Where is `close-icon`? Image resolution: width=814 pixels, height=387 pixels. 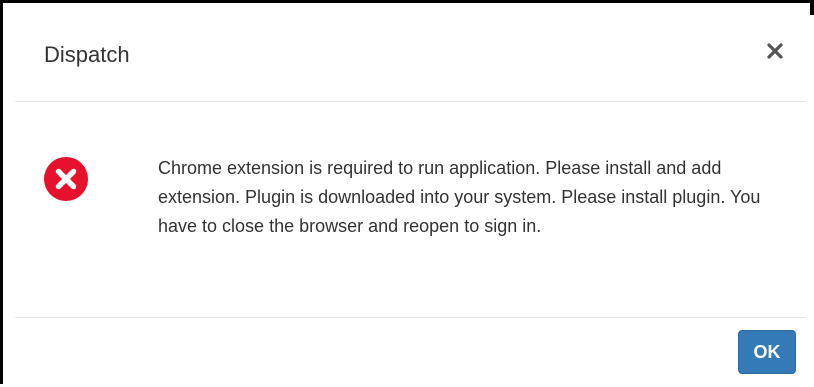
close-icon is located at coordinates (775, 51).